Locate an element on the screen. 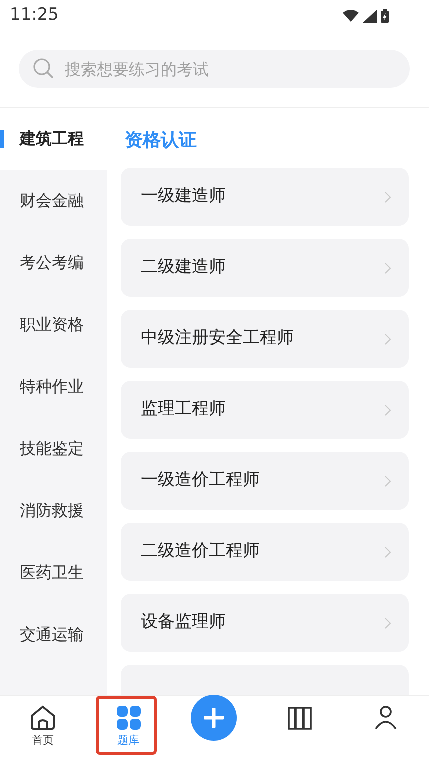  home-icon is located at coordinates (43, 718).